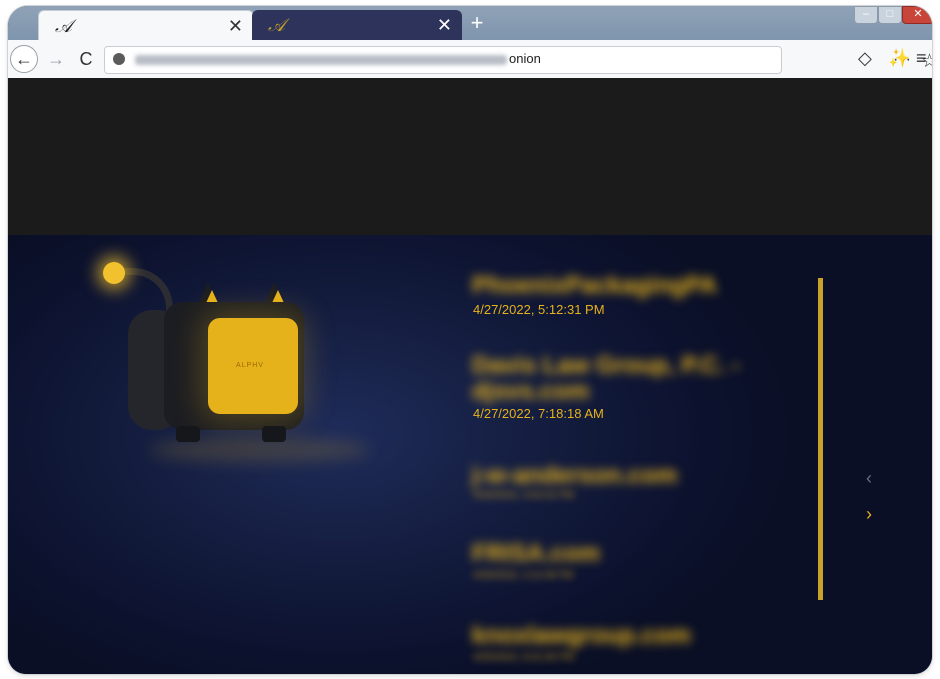 This screenshot has height=679, width=940. I want to click on tab-inactive: 𝒜 ✕, so click(357, 25).